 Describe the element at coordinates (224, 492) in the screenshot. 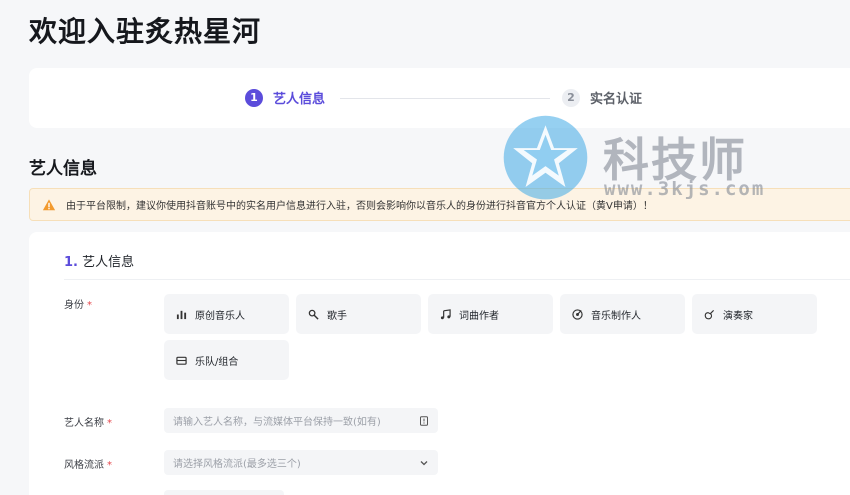

I see `next-field-input` at that location.